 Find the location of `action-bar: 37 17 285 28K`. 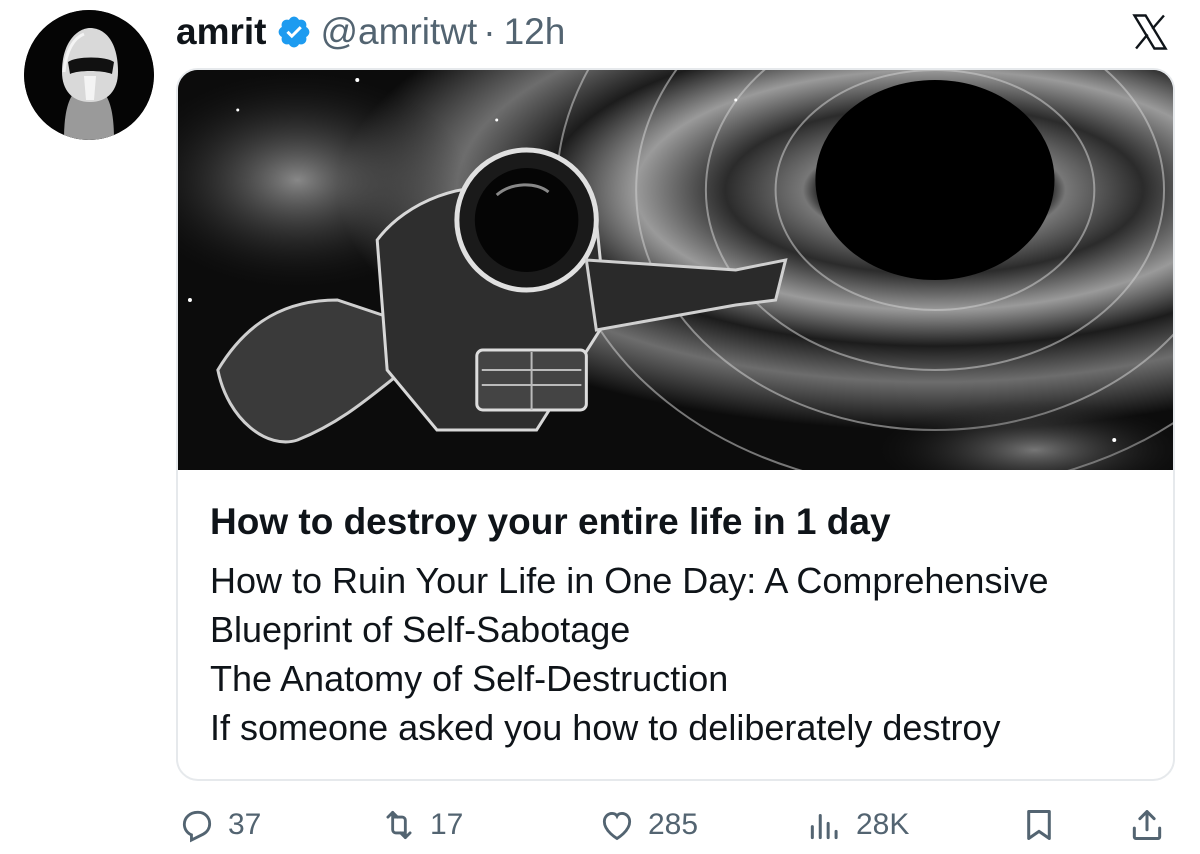

action-bar: 37 17 285 28K is located at coordinates (600, 825).